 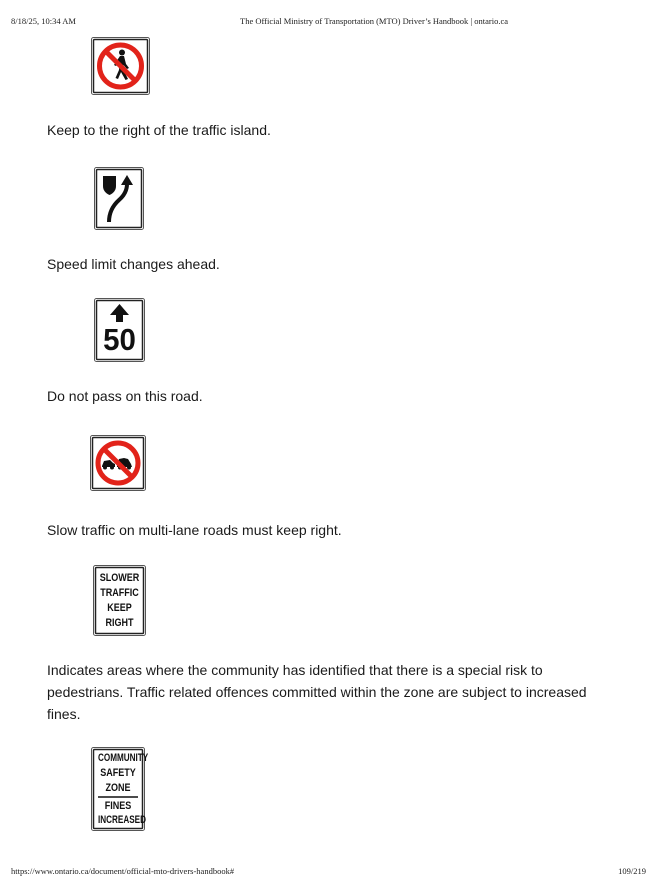 What do you see at coordinates (119, 608) in the screenshot?
I see `sign-line-keep: KEEP` at bounding box center [119, 608].